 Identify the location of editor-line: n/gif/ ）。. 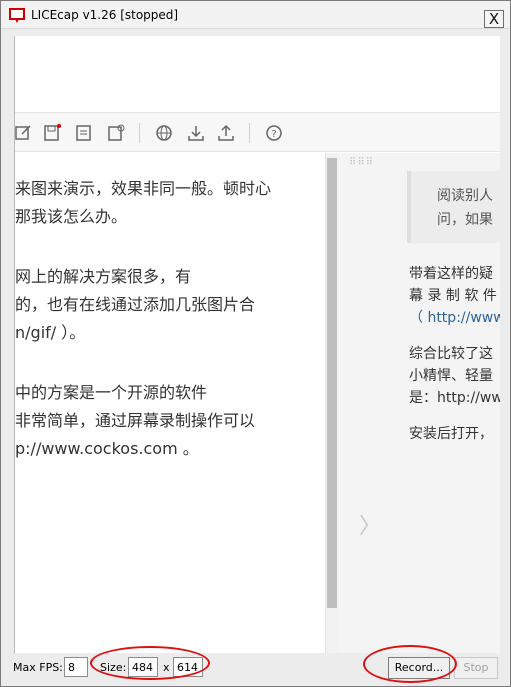
(50, 332).